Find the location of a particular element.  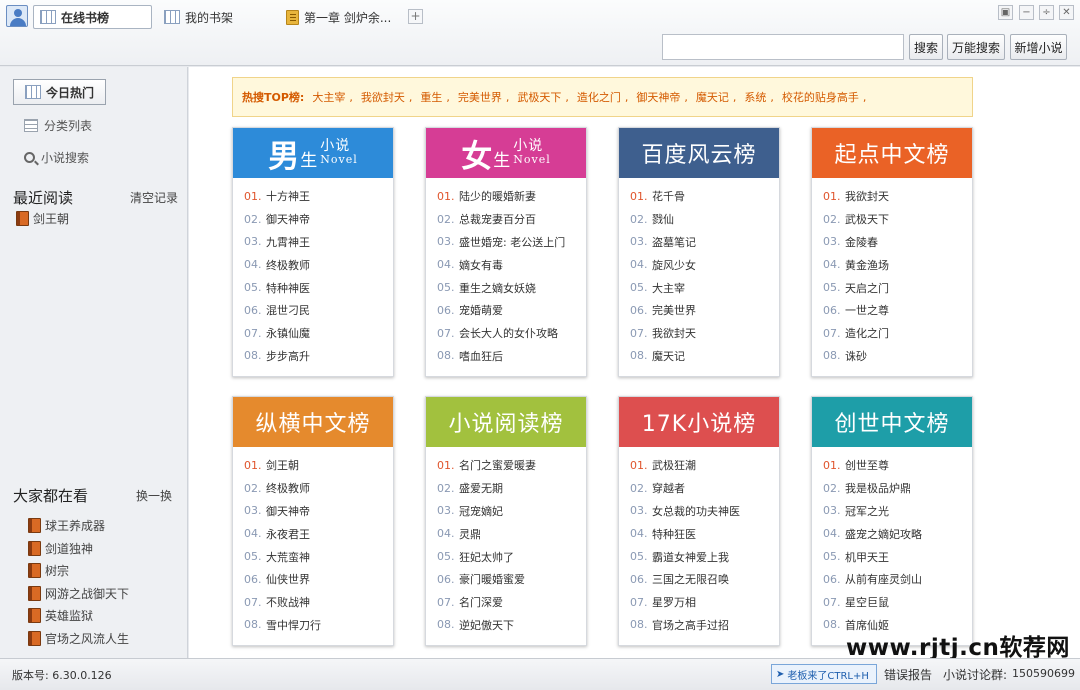

ranking-item: 03. 盗墓笔记 is located at coordinates (704, 242).